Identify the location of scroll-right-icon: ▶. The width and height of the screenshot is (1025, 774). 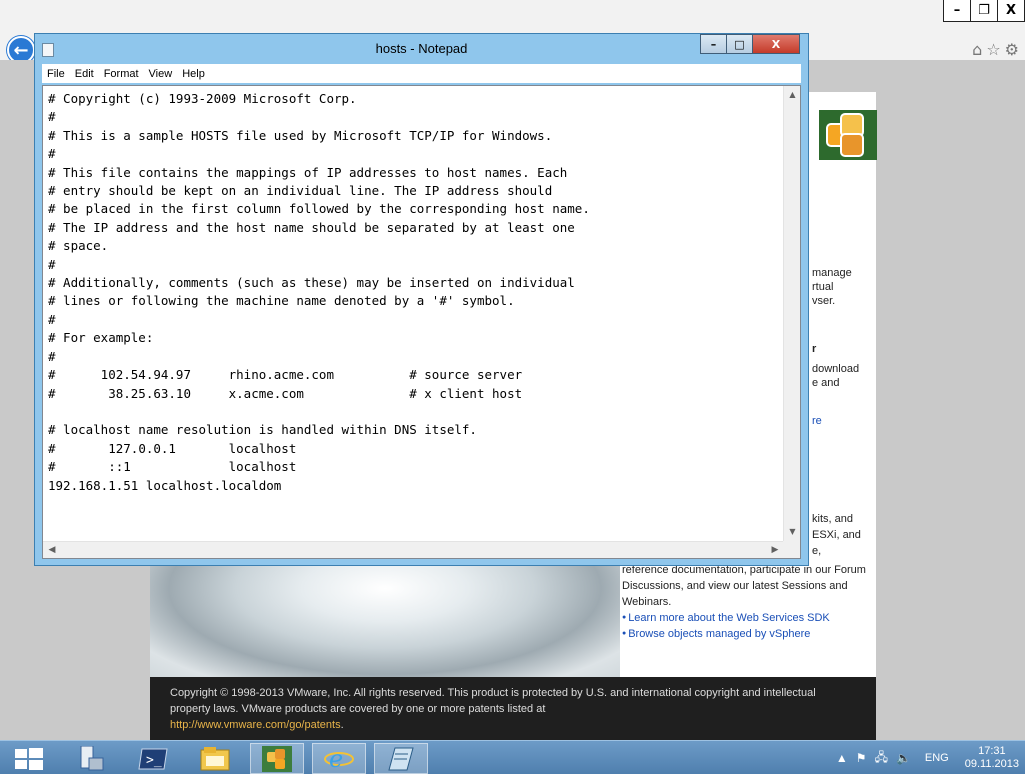
(775, 550).